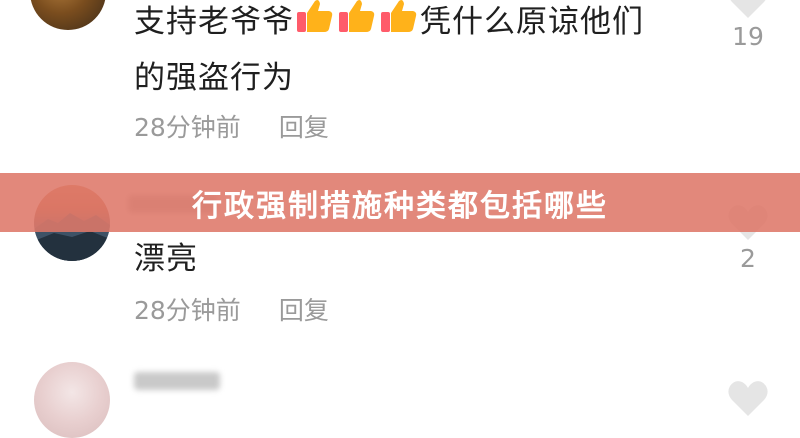 This screenshot has height=438, width=800. I want to click on comment-text-part: 支持老爷爷, so click(214, 22).